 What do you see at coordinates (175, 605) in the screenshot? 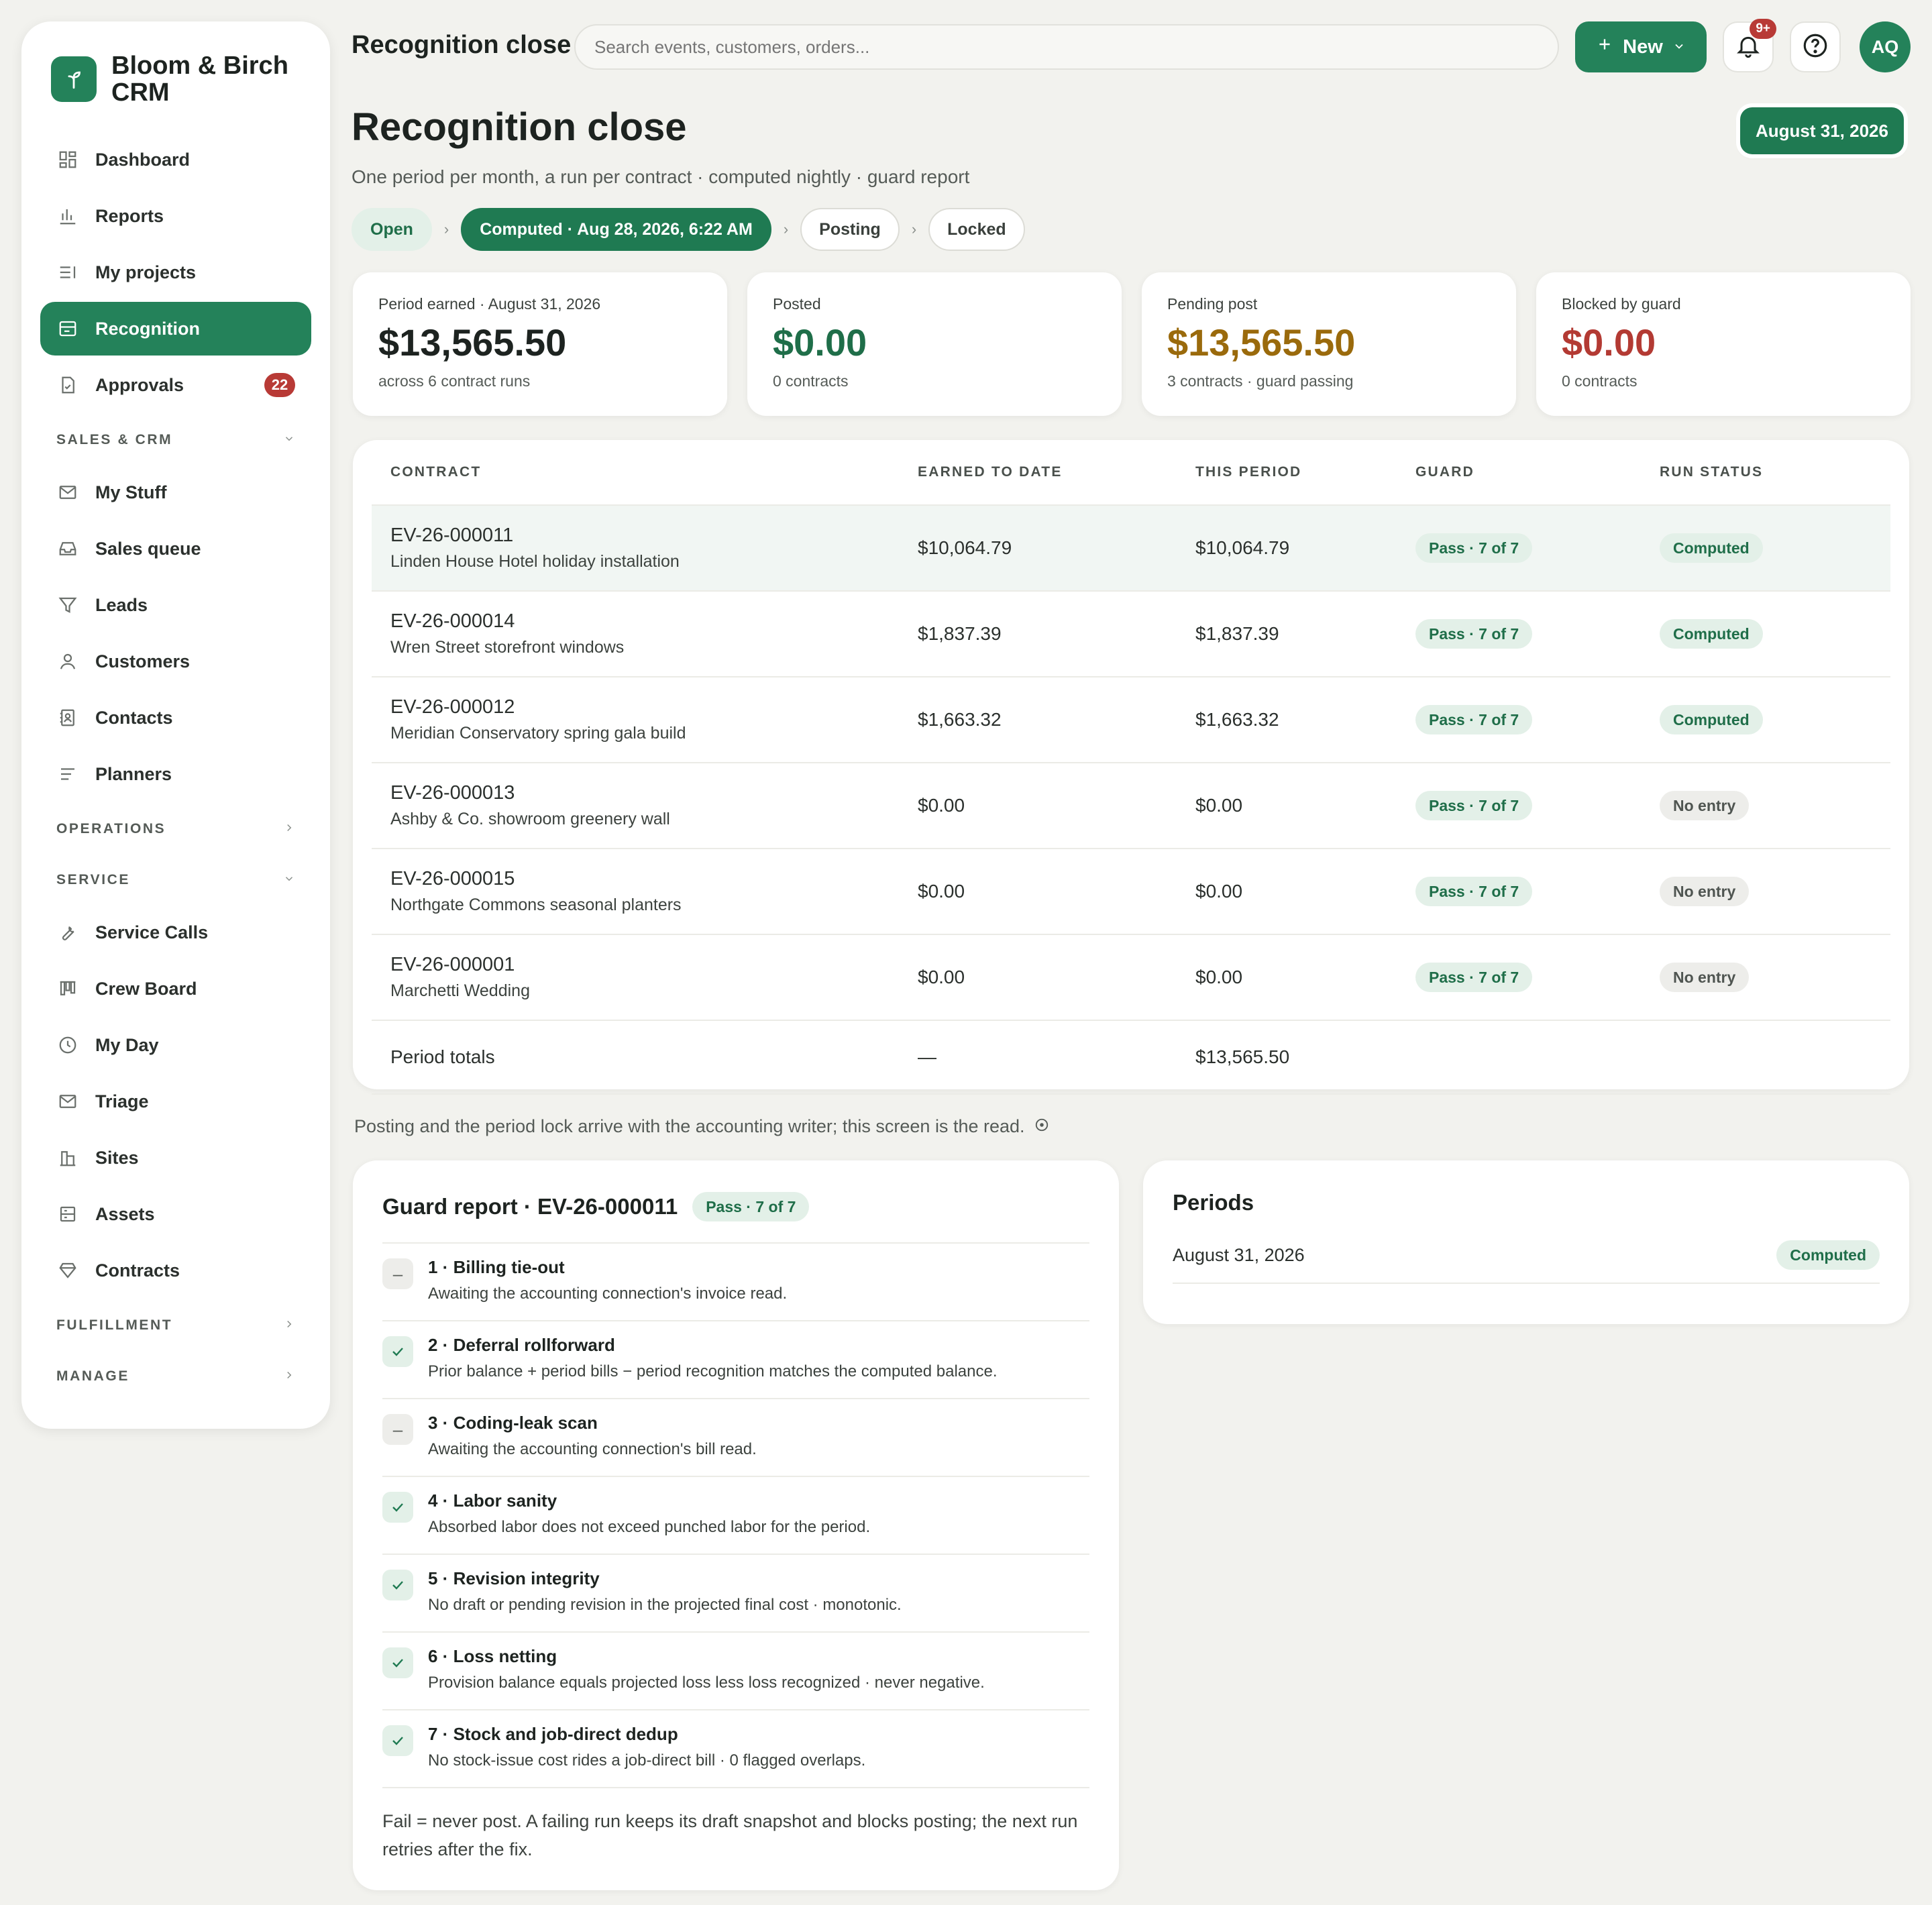
I see `sidebar-item-leads: Leads` at bounding box center [175, 605].